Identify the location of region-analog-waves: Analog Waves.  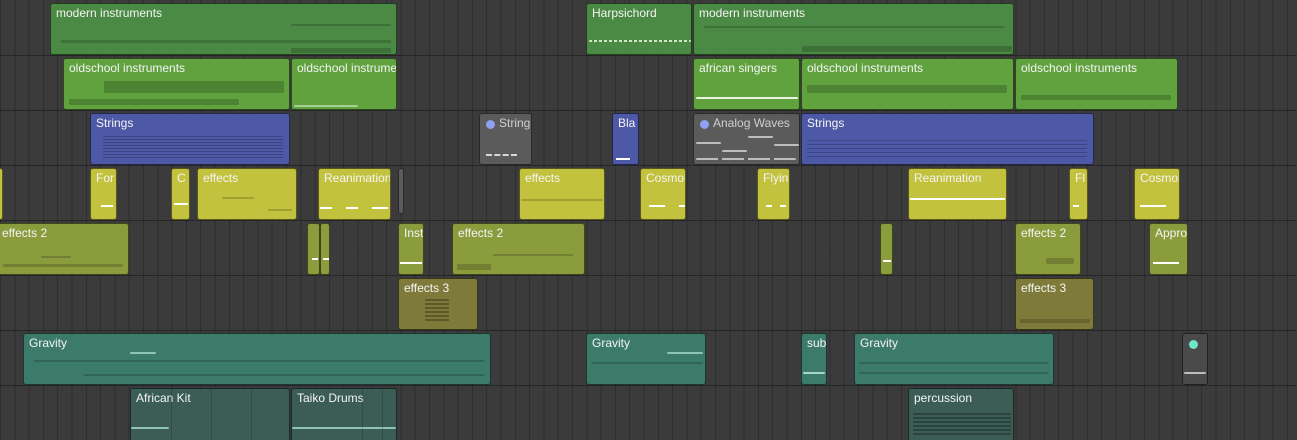
(746, 139).